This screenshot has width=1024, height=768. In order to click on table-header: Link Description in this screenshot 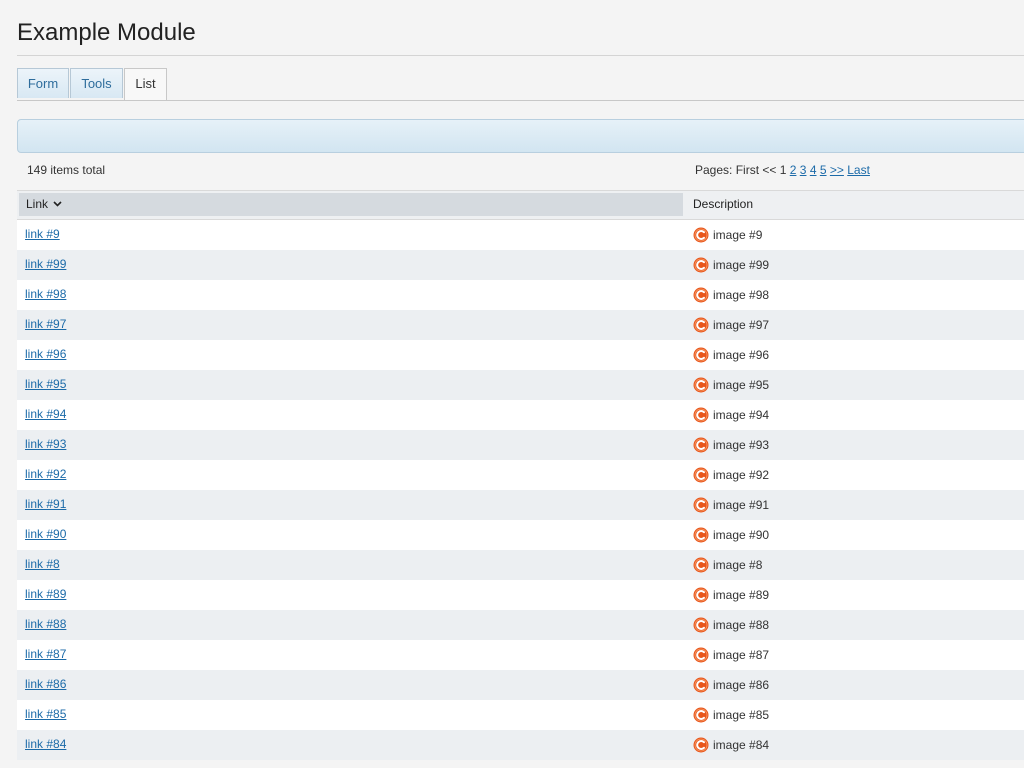, I will do `click(520, 205)`.